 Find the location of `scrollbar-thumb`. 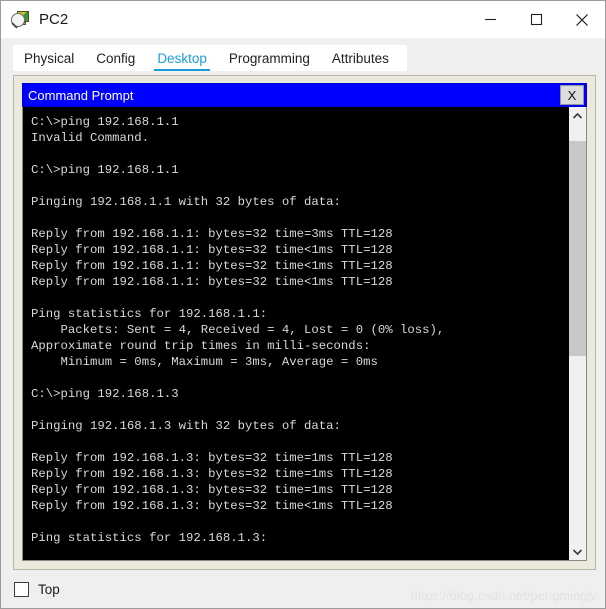

scrollbar-thumb is located at coordinates (577, 248).